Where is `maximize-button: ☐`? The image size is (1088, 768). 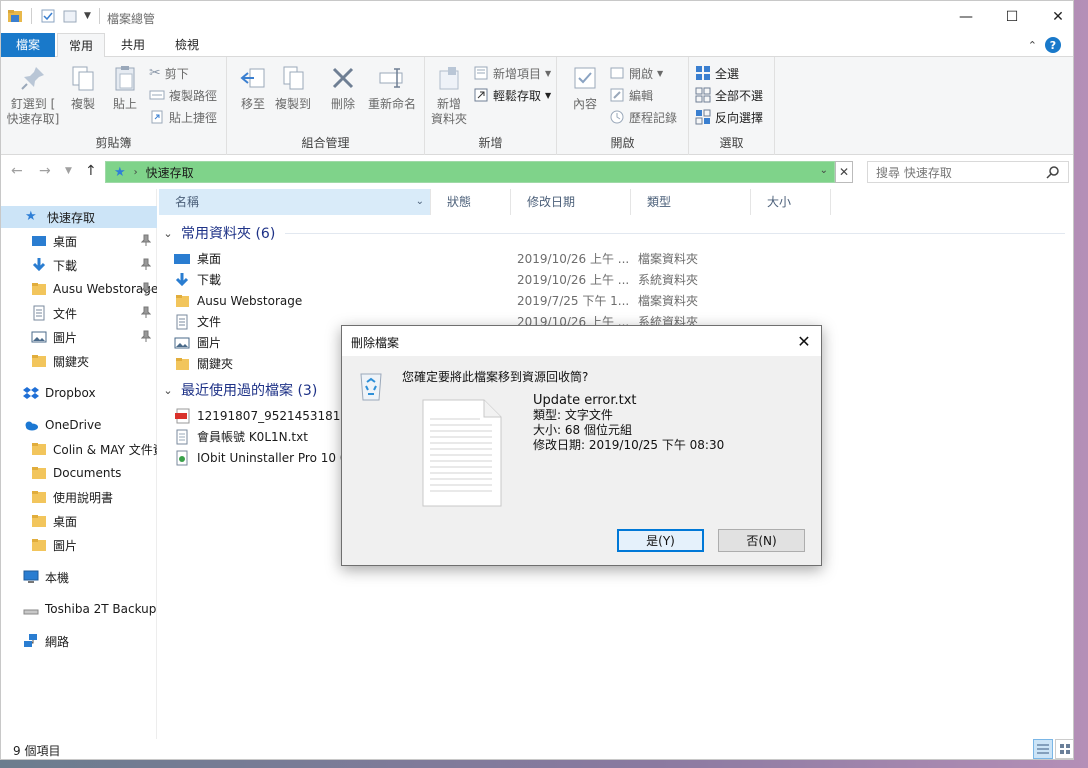
maximize-button: ☐ is located at coordinates (1012, 17).